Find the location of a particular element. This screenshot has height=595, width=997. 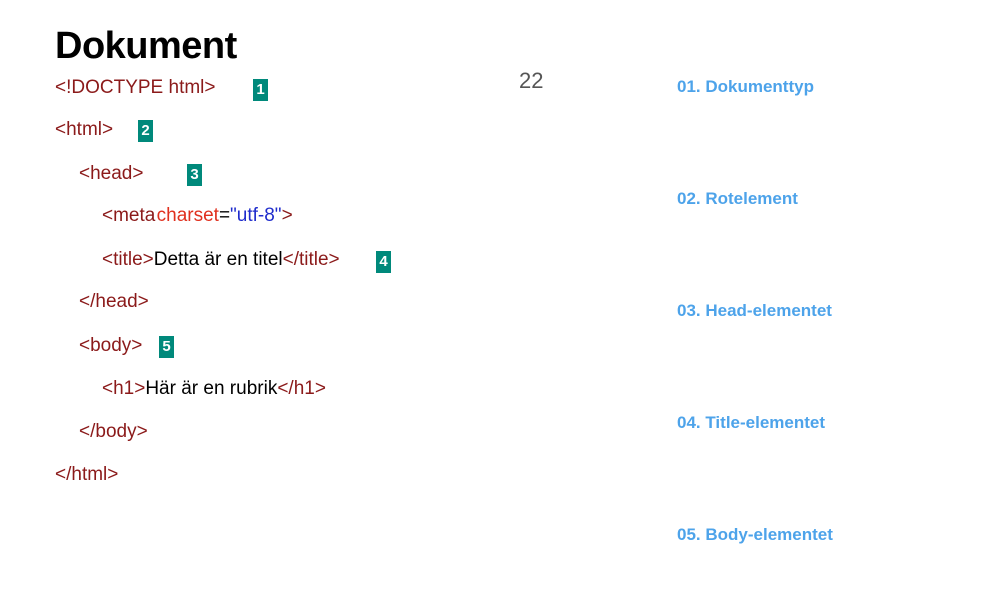

badge-1: 1 is located at coordinates (260, 90).